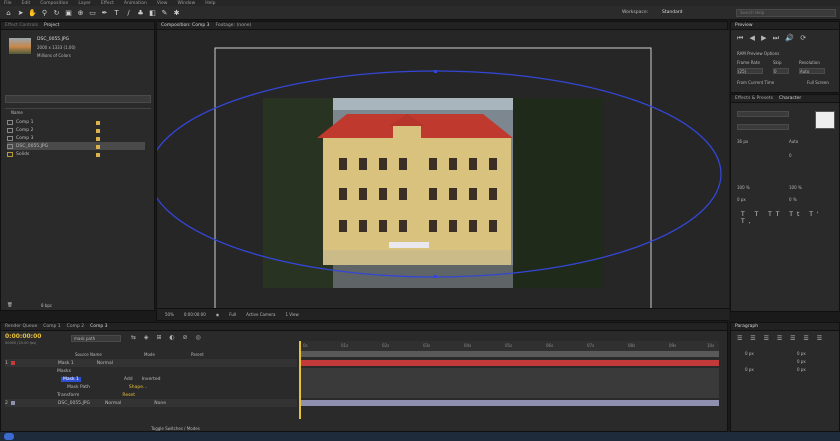 This screenshot has height=441, width=840. I want to click on comp3-tab: Comp 3, so click(98, 326).